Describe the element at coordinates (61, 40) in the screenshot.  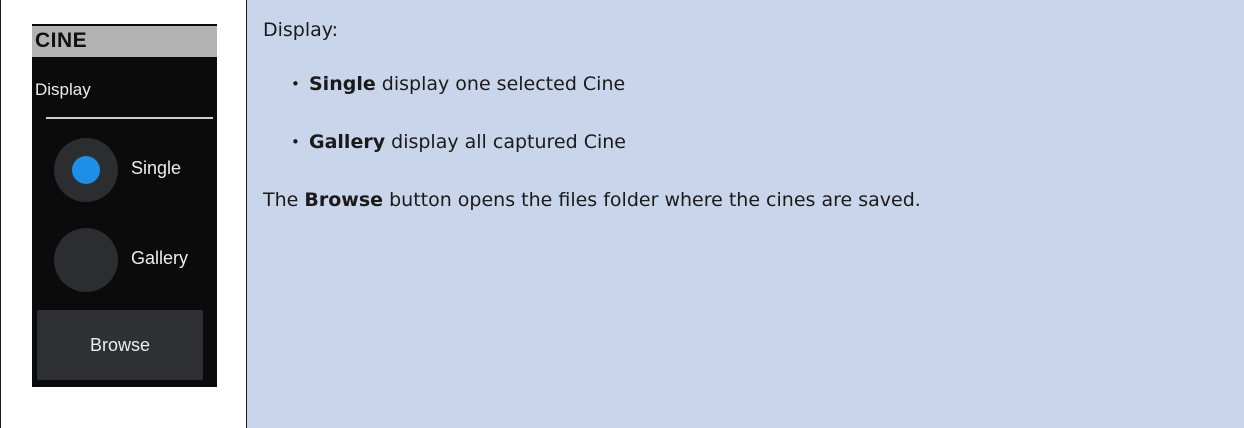
I see `panel-title: CINE` at that location.